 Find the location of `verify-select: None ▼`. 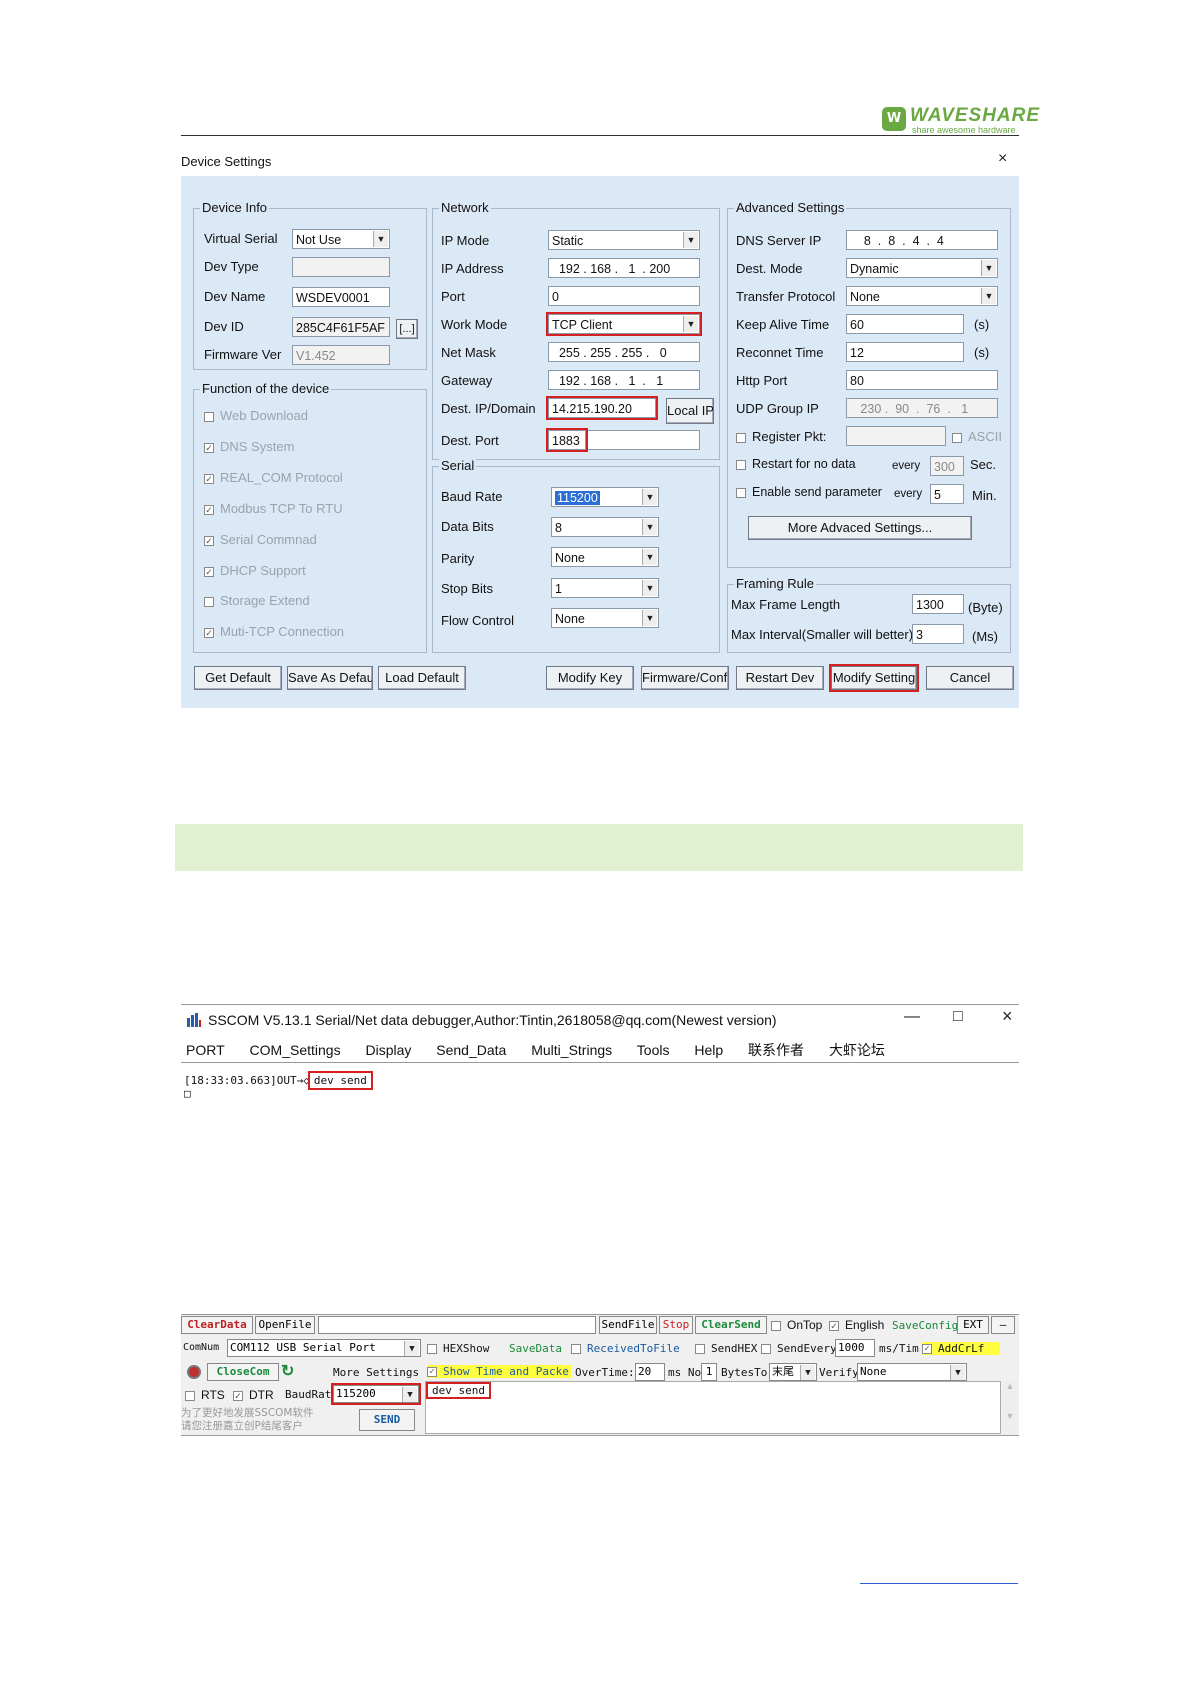

verify-select: None ▼ is located at coordinates (912, 1372).